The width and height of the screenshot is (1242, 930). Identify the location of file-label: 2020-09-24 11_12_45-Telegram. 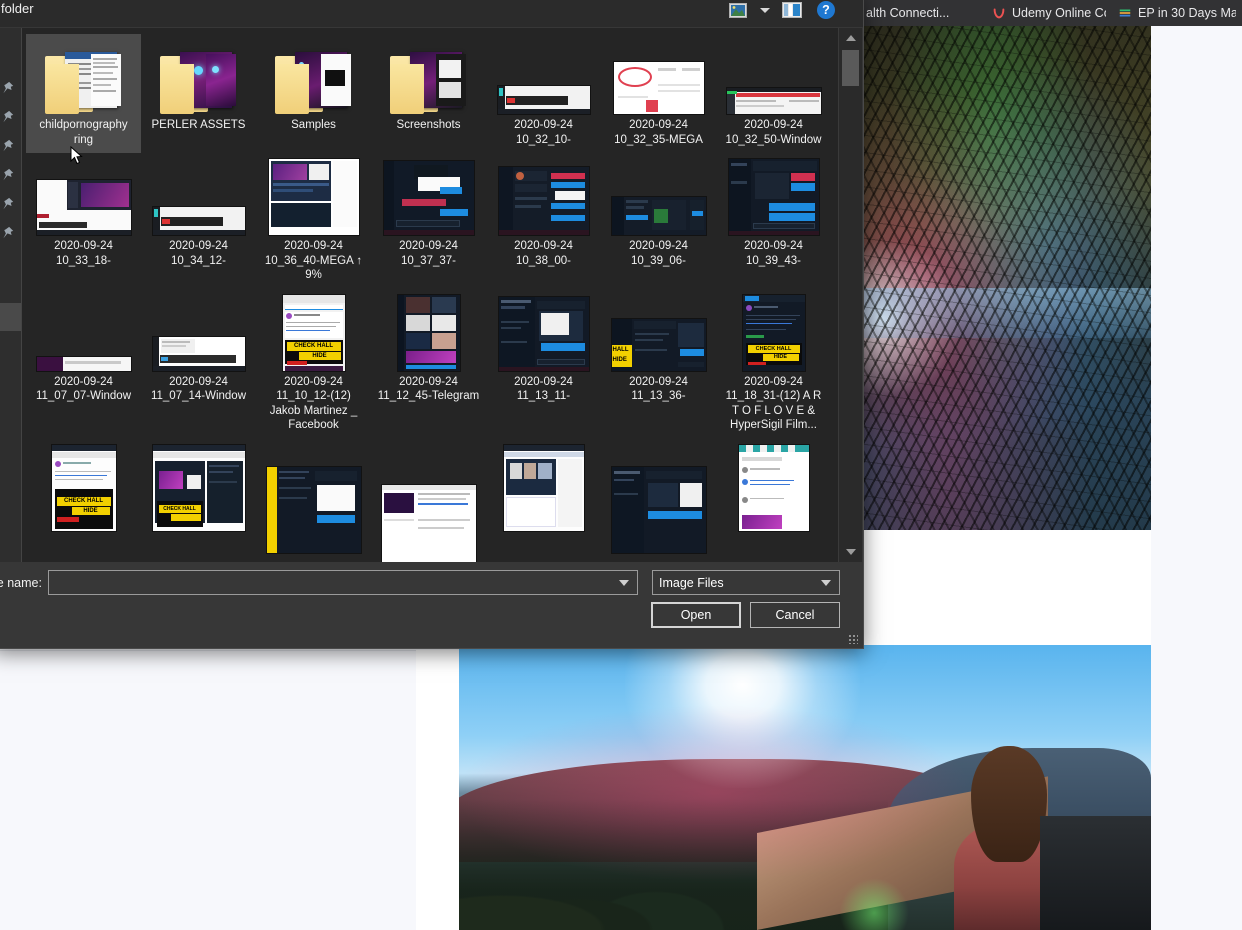
(428, 389).